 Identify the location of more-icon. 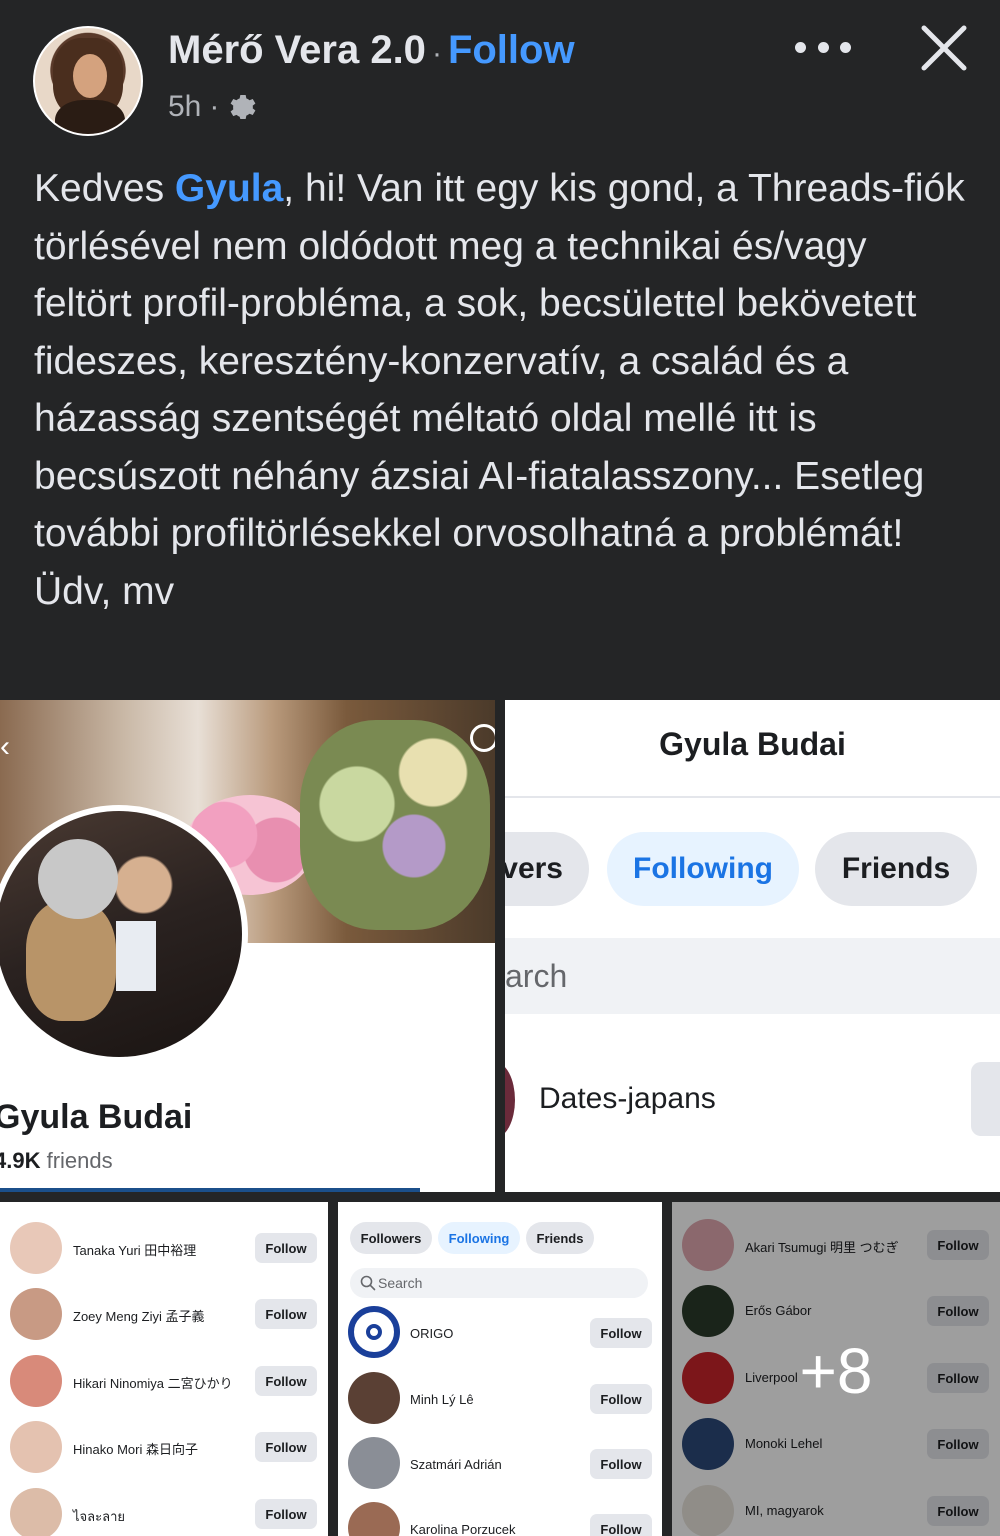
(823, 47).